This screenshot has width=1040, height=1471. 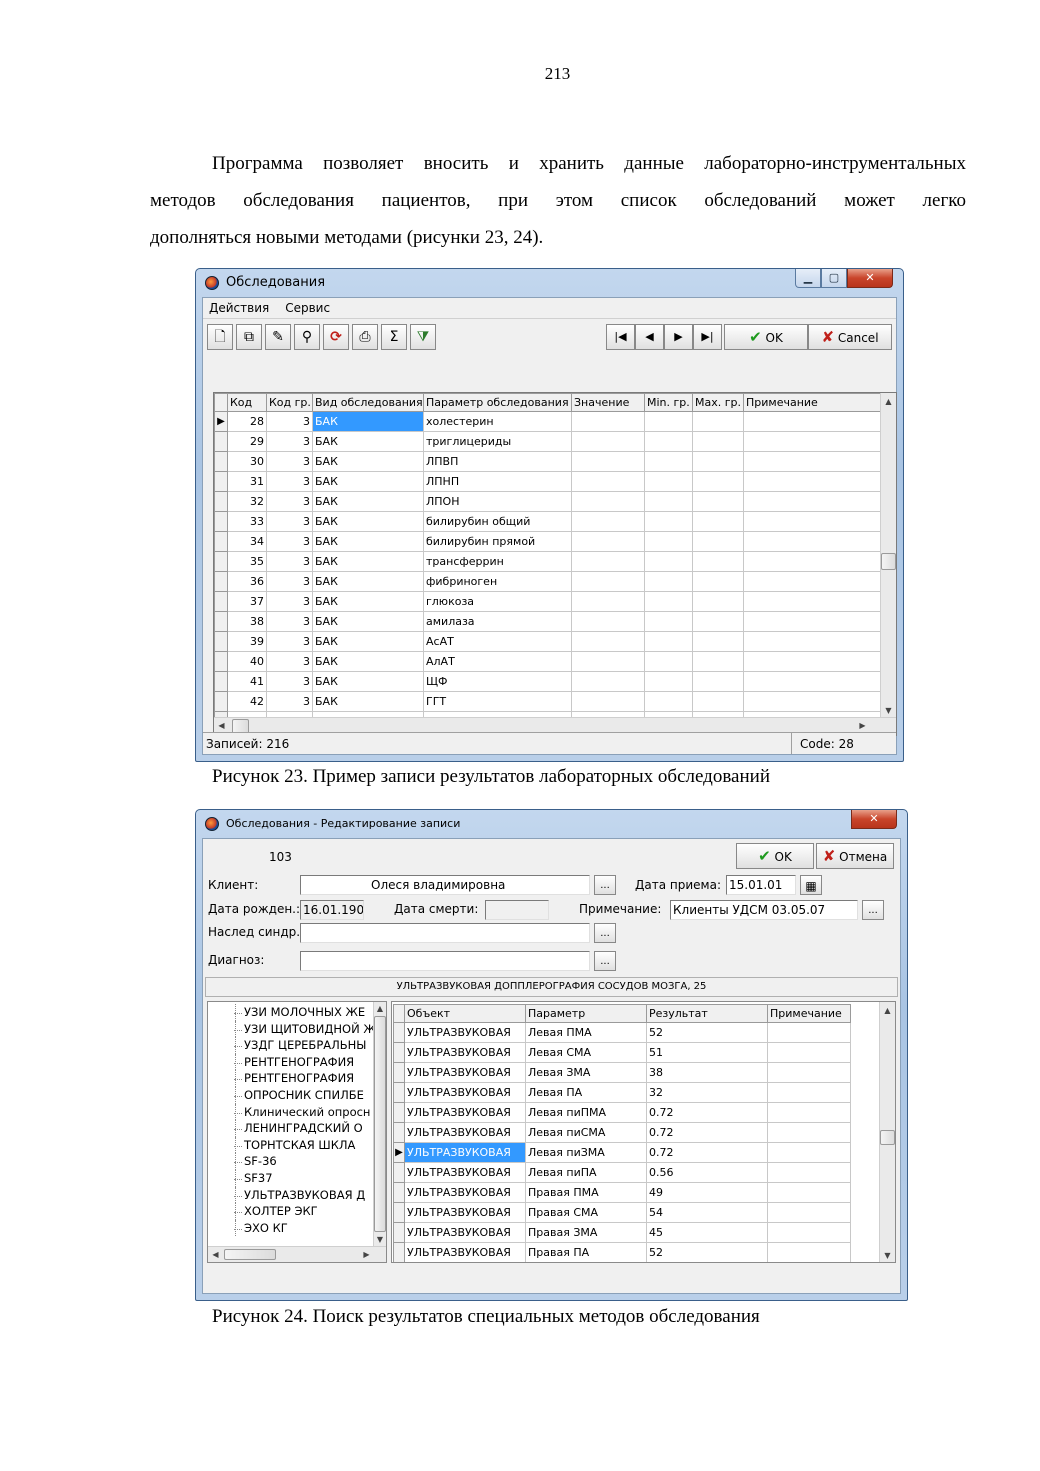 I want to click on table-row: 36 3 БАК фибриноген, so click(x=548, y=581).